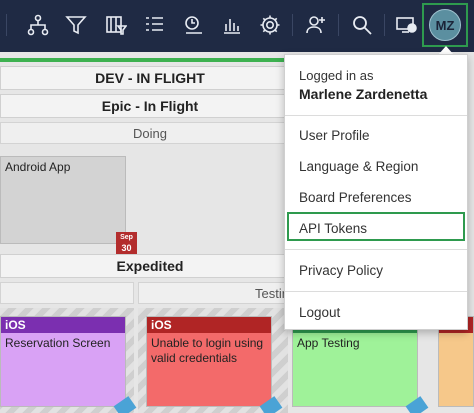  Describe the element at coordinates (232, 25) in the screenshot. I see `chart-icon` at that location.